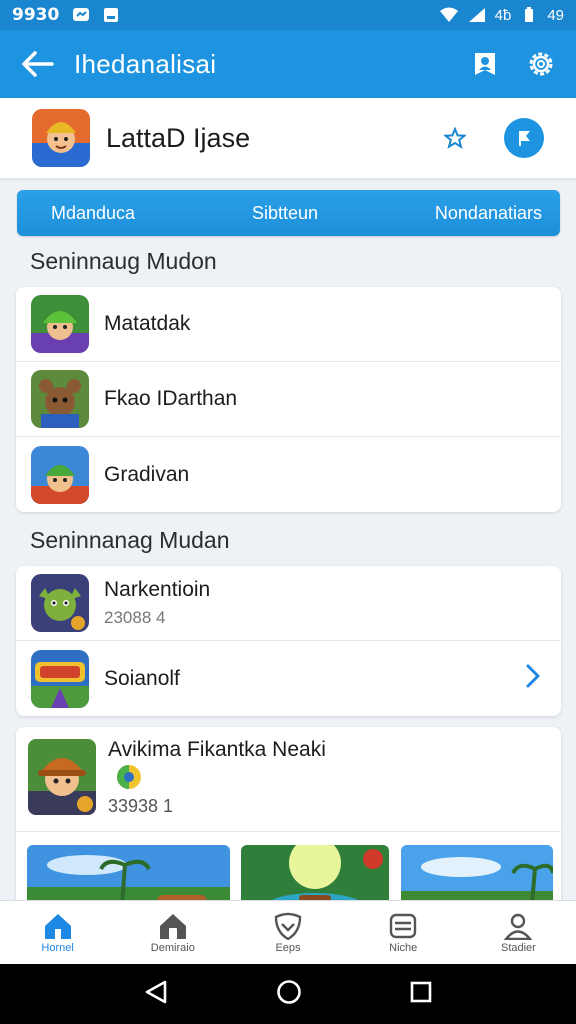 The image size is (576, 1024). I want to click on app-icon, so click(61, 138).